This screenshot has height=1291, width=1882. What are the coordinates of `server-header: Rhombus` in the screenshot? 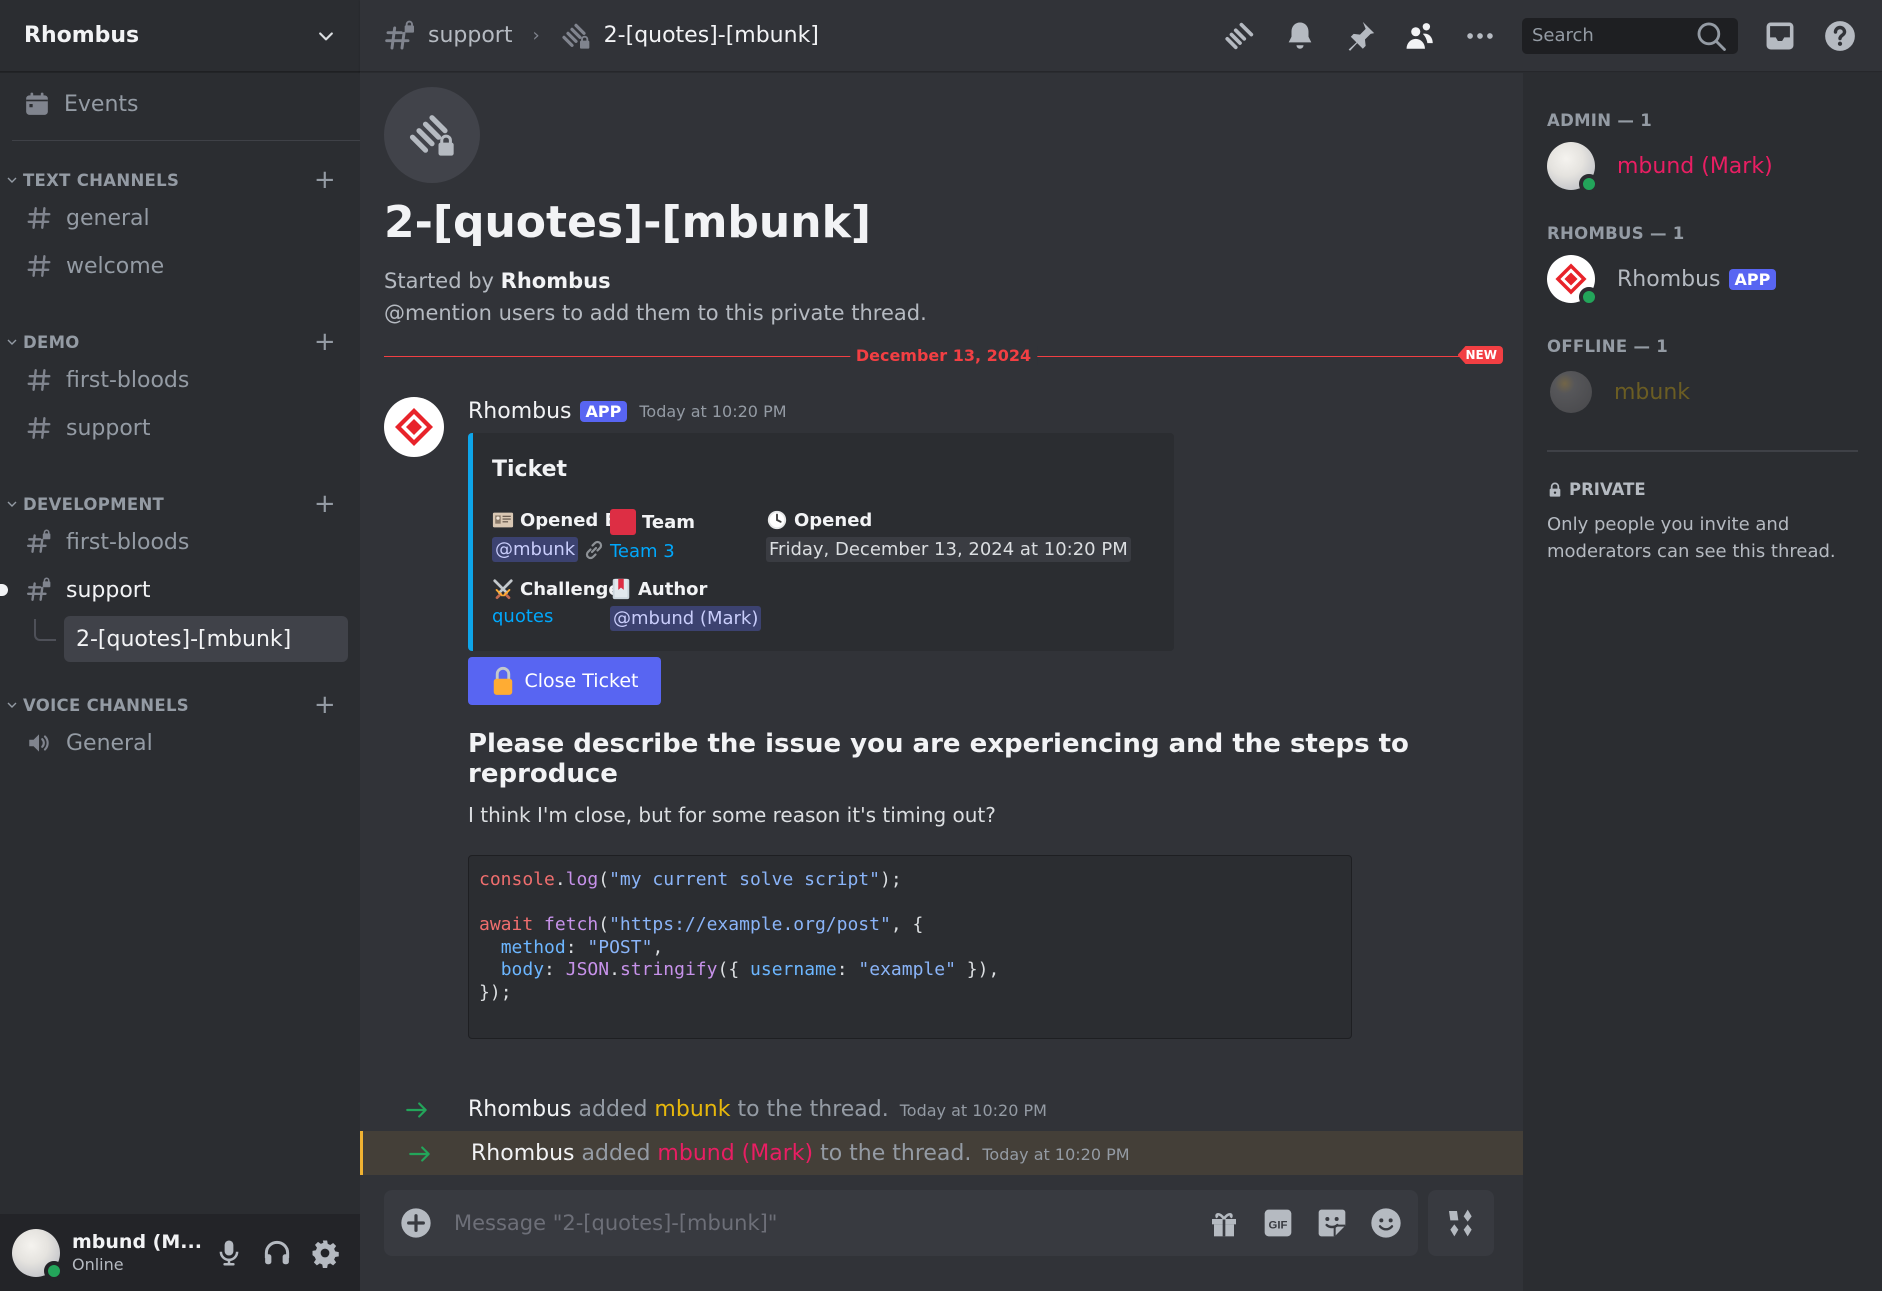 It's located at (180, 36).